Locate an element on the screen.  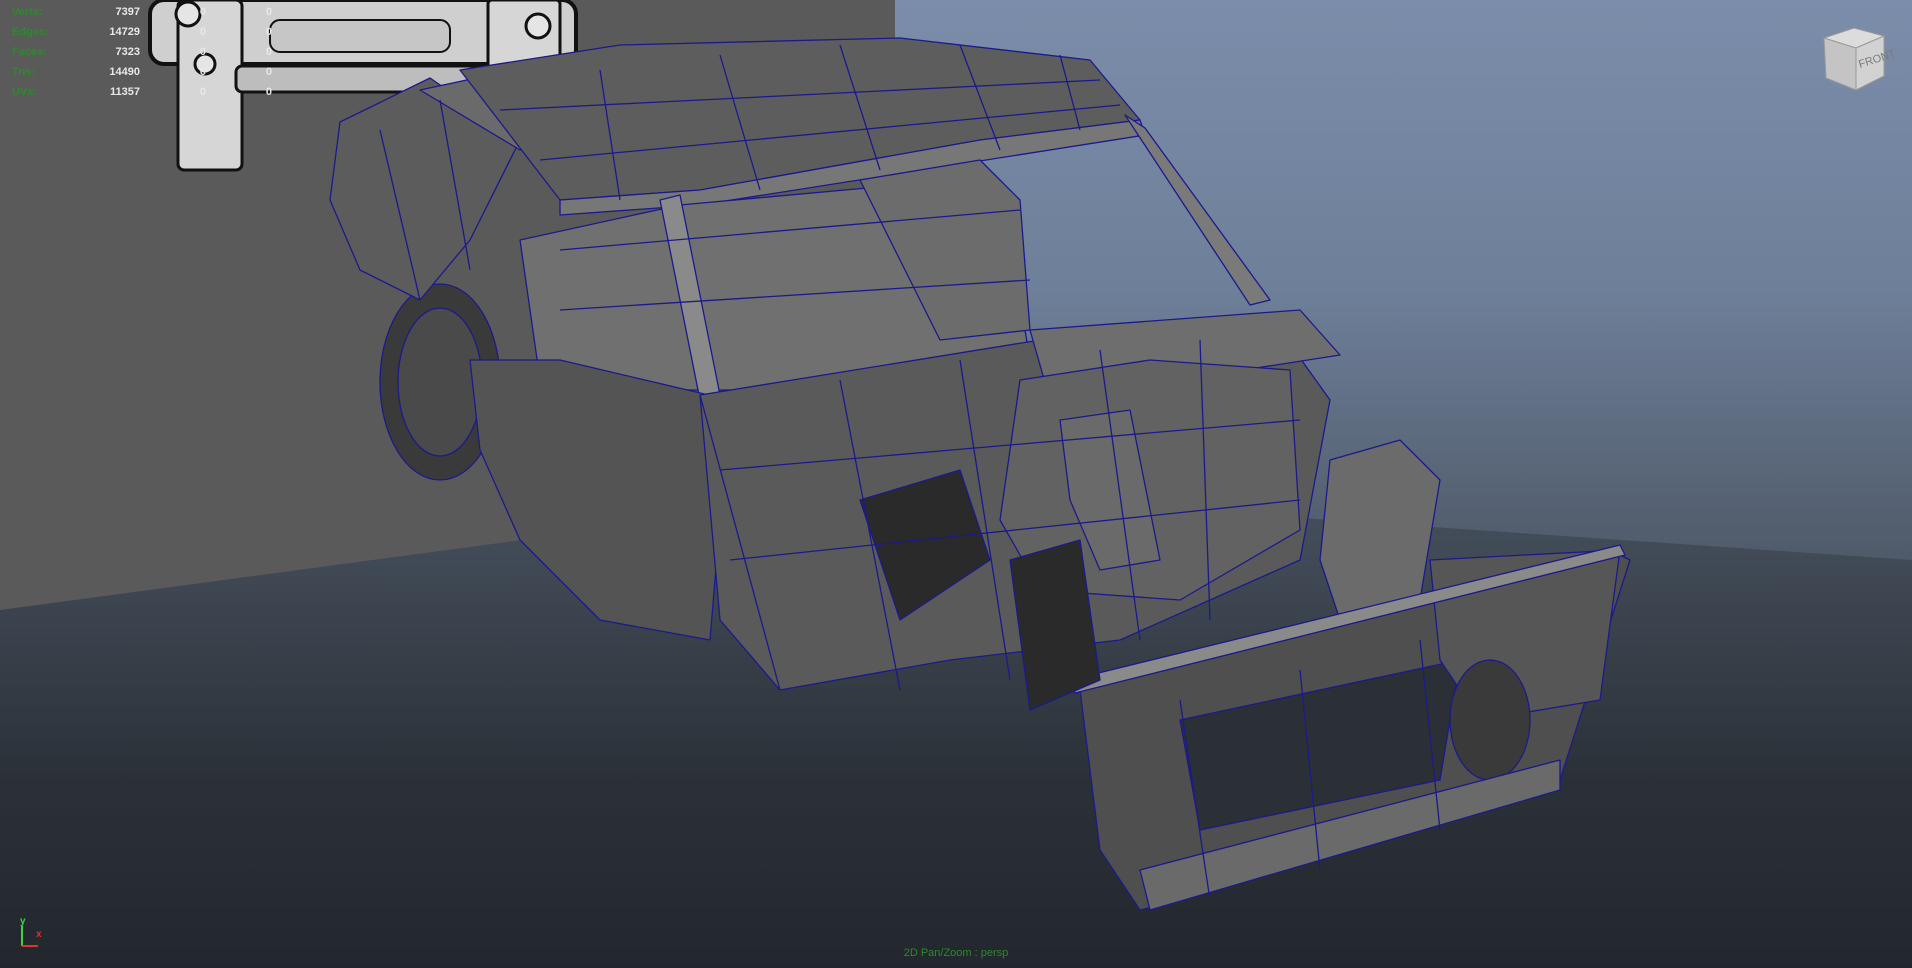
hud-value: 14490 is located at coordinates (124, 72).